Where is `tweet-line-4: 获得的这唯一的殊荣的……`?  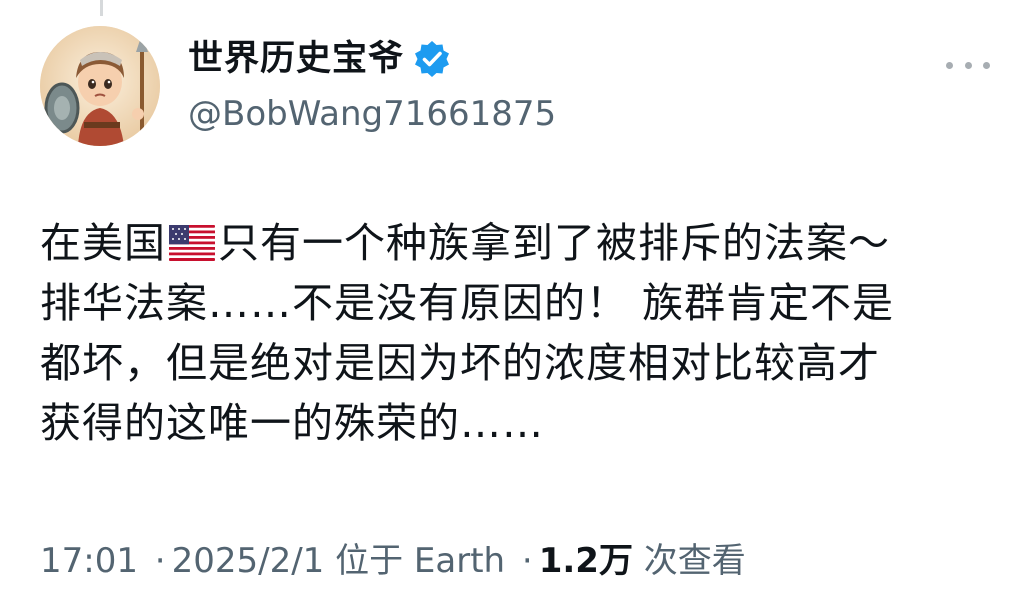
tweet-line-4: 获得的这唯一的殊荣的…… is located at coordinates (292, 423).